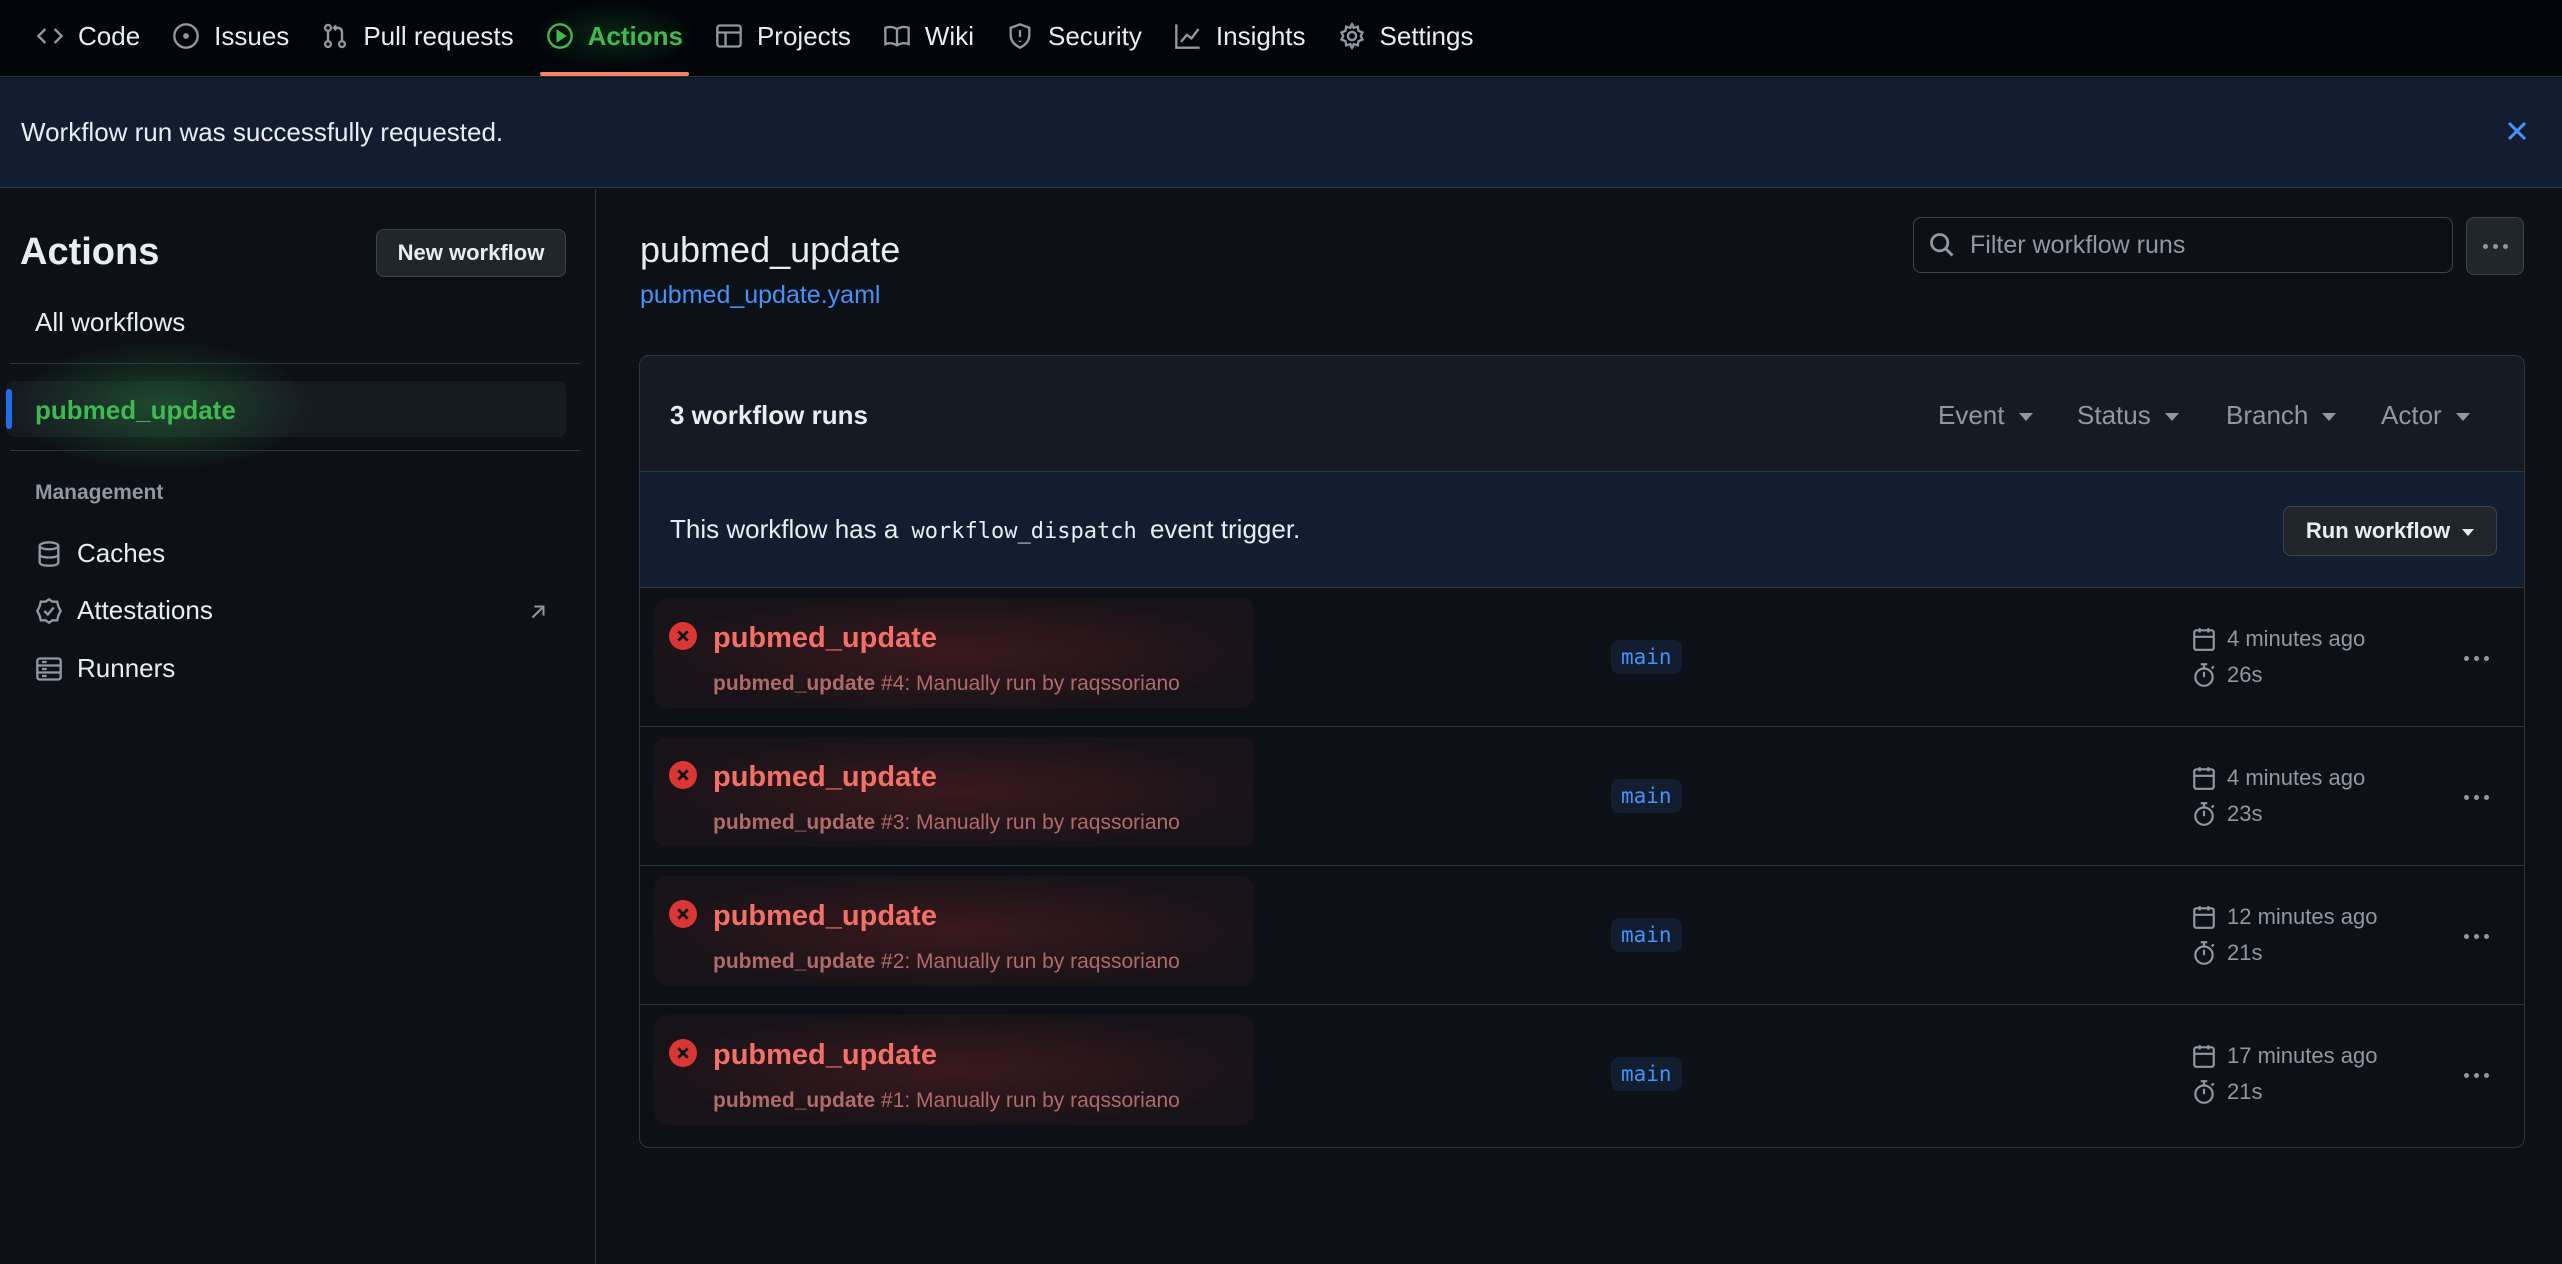  I want to click on tab-label: Wiki, so click(949, 35).